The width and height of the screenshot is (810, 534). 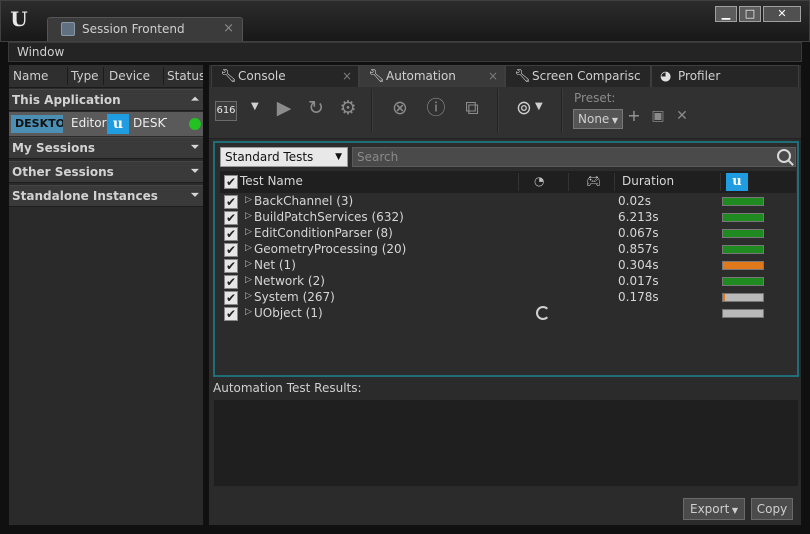 What do you see at coordinates (508, 202) in the screenshot?
I see `table-row: ✔ ▷ BackChannel (3) 0.02s` at bounding box center [508, 202].